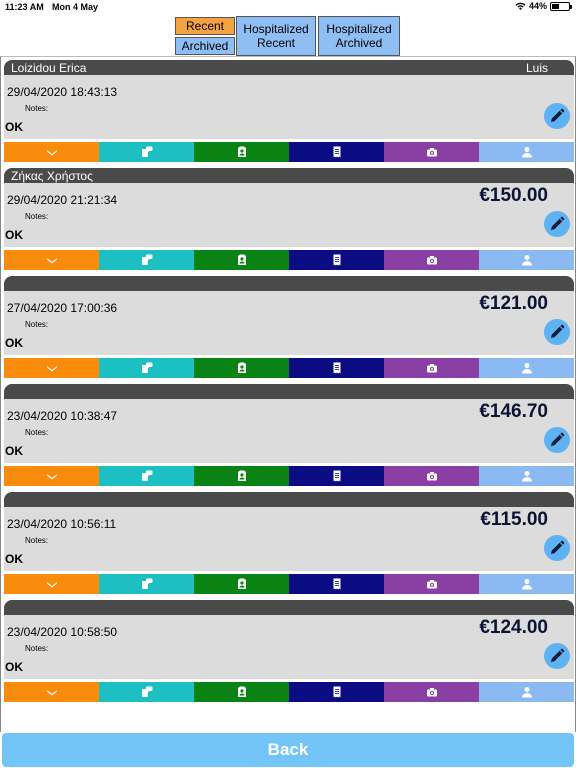 The image size is (576, 768). What do you see at coordinates (289, 107) in the screenshot?
I see `card-body: 29/04/2020 18:43:13 Notes: OK` at bounding box center [289, 107].